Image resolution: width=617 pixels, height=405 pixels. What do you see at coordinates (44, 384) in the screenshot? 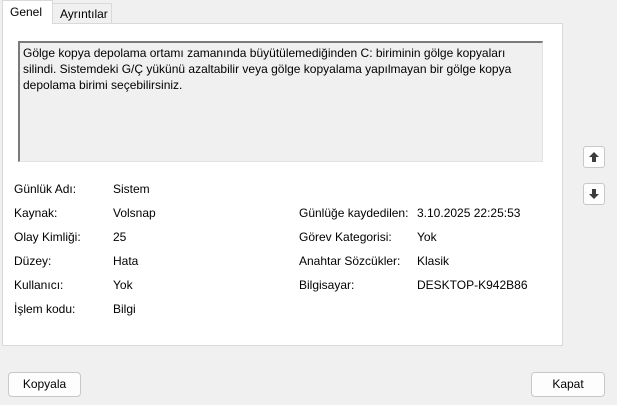
I see `copy-button: Kopyala` at bounding box center [44, 384].